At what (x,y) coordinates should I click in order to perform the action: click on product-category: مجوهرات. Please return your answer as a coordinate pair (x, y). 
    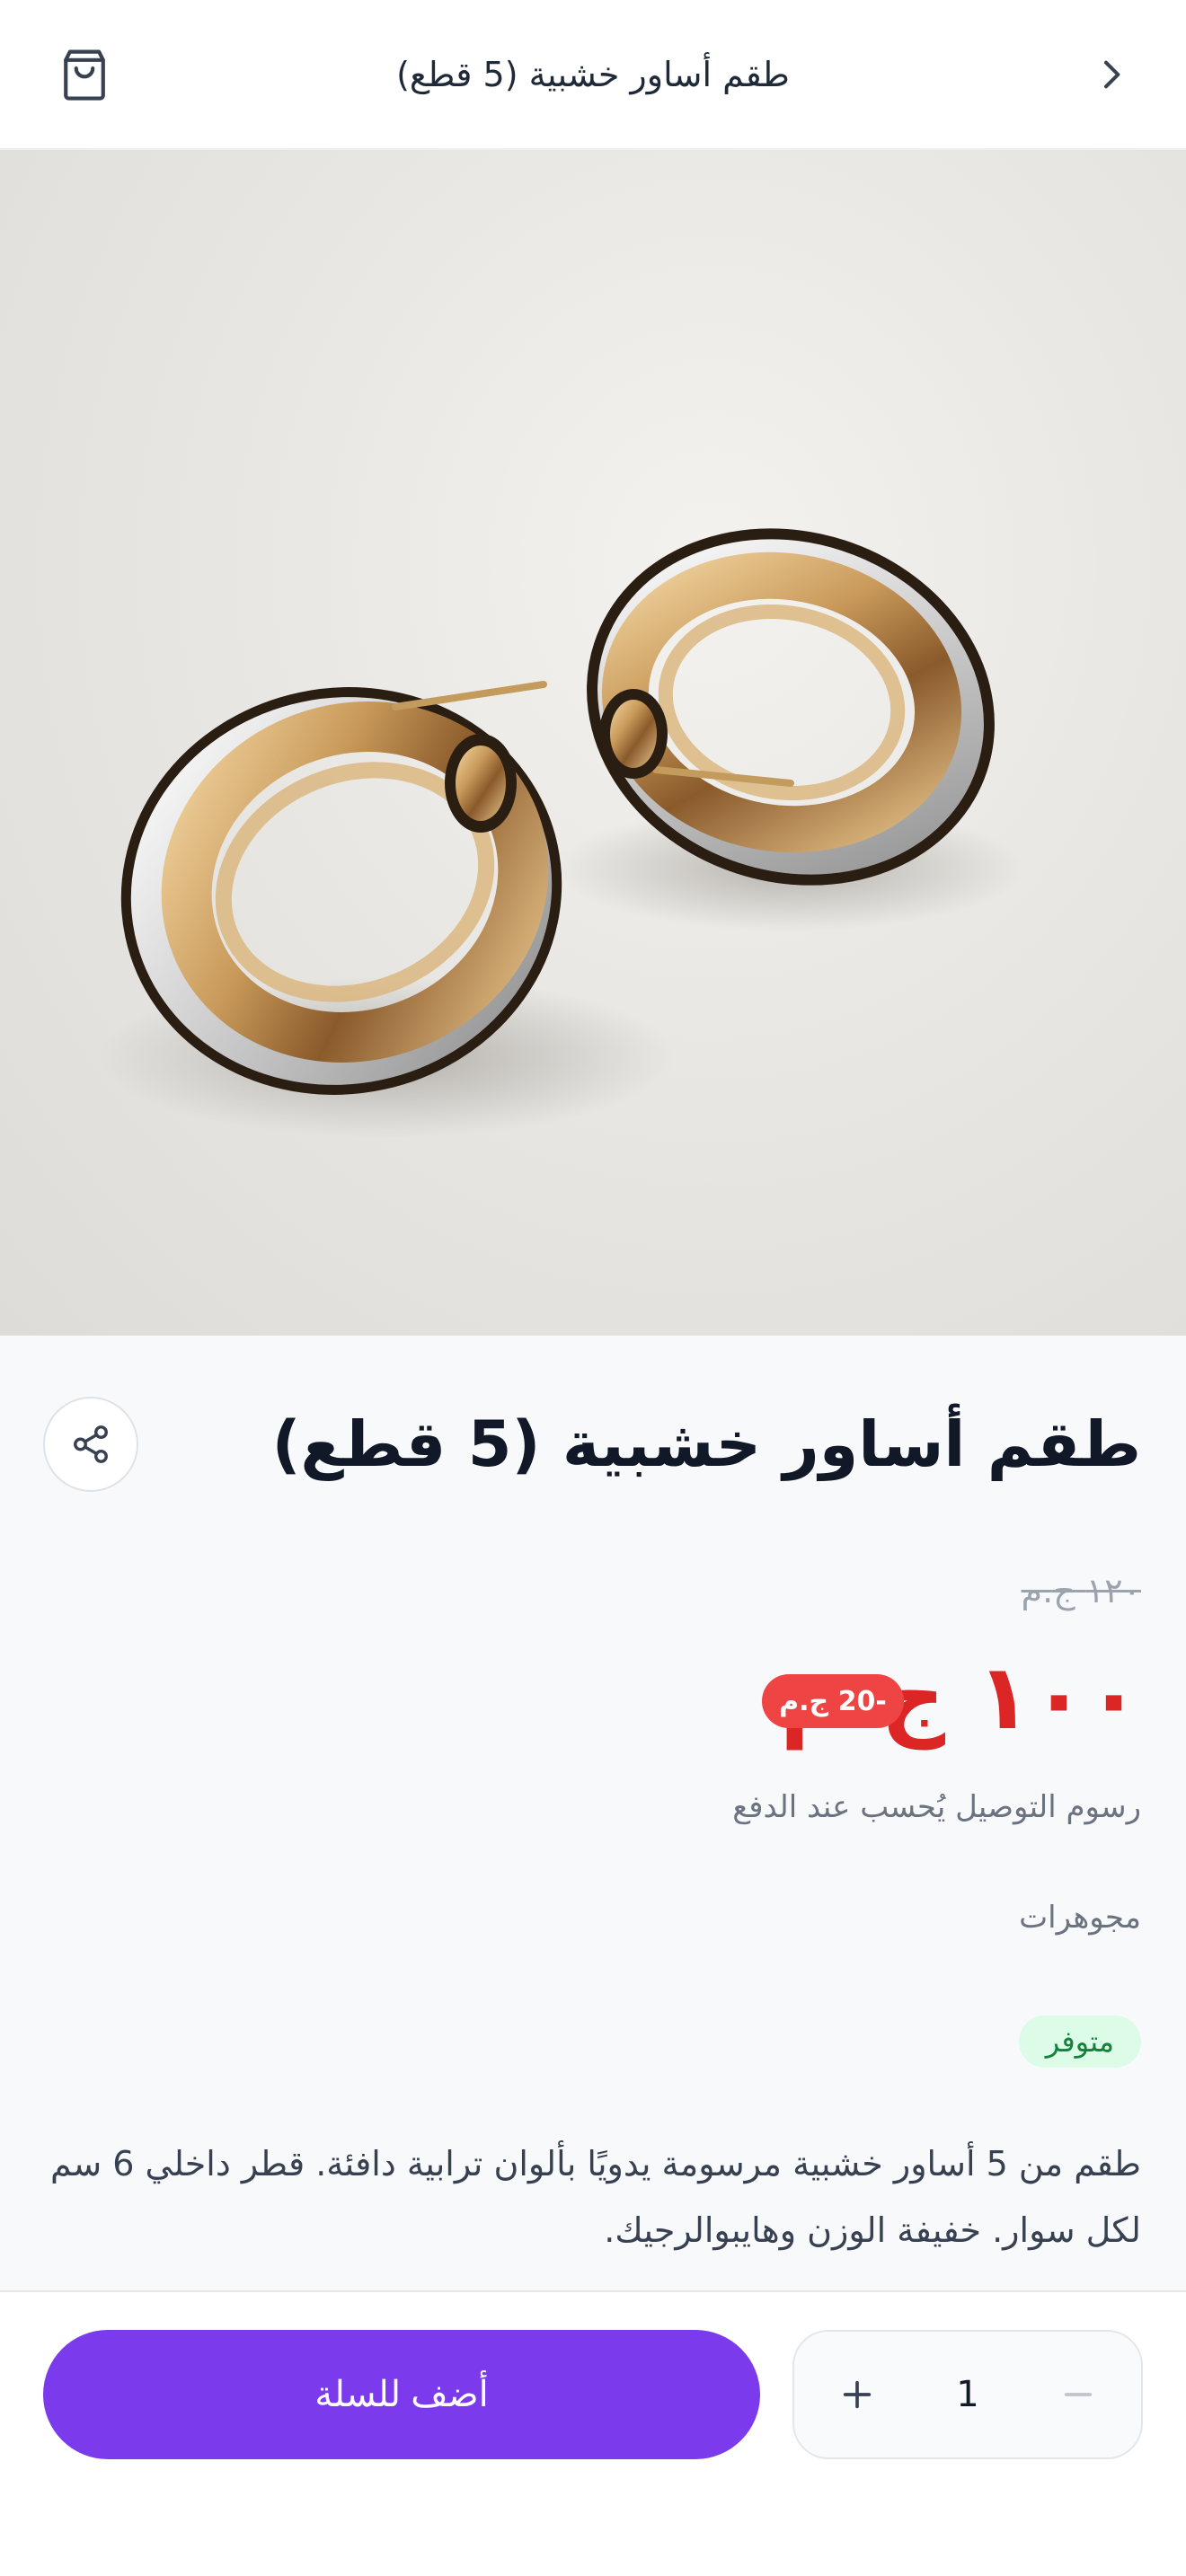
    Looking at the image, I should click on (1080, 1918).